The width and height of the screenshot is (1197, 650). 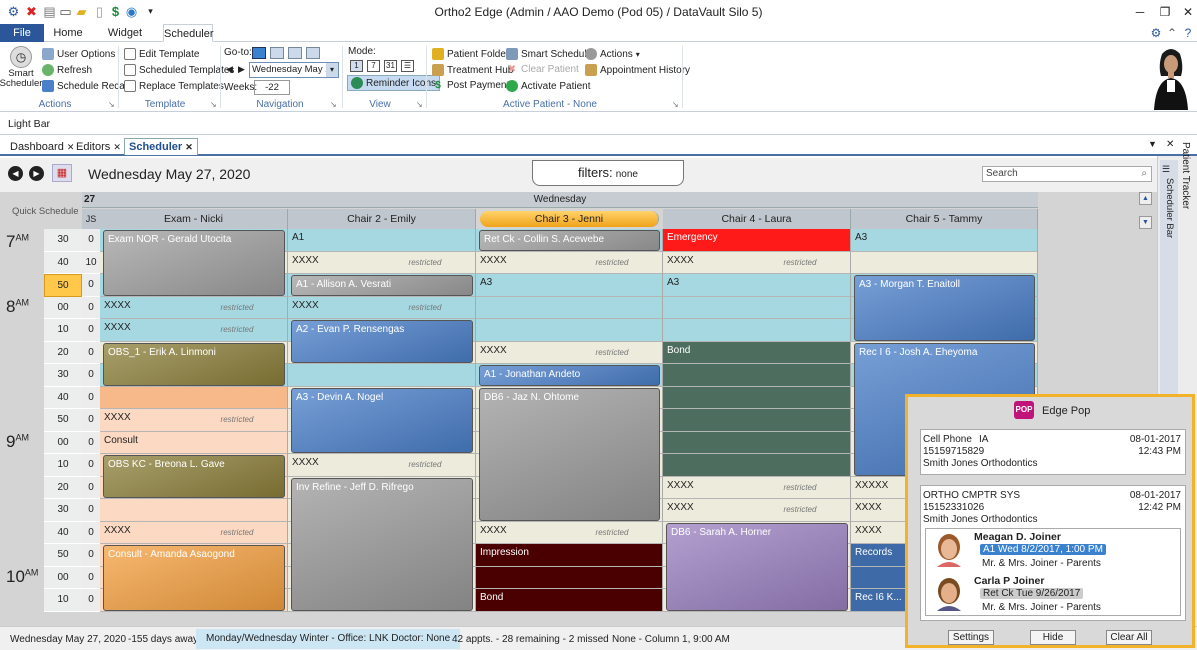 I want to click on schedule-recall-button: Schedule Recall, so click(x=85, y=86).